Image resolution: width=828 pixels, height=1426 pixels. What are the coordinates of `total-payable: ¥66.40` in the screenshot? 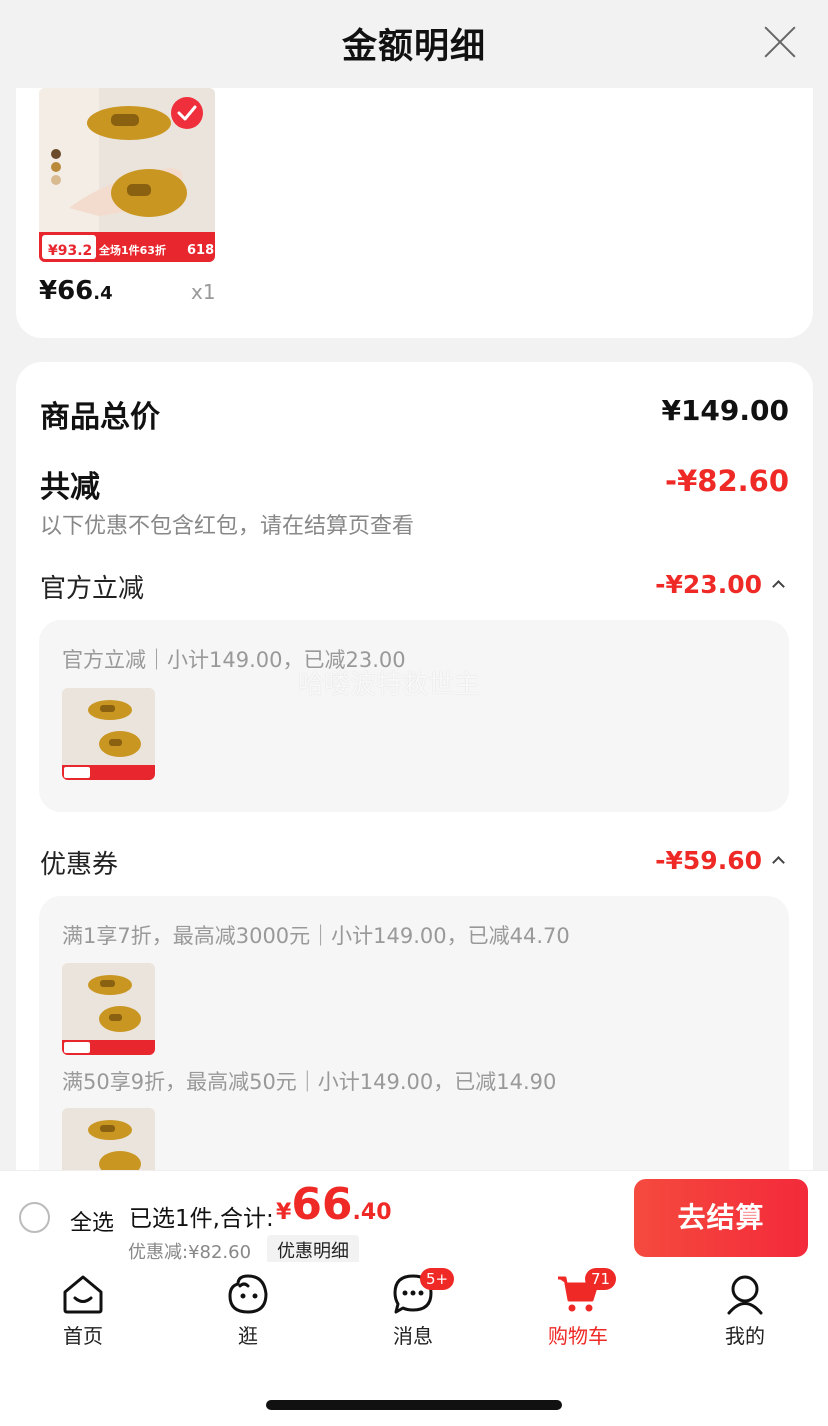 It's located at (334, 1204).